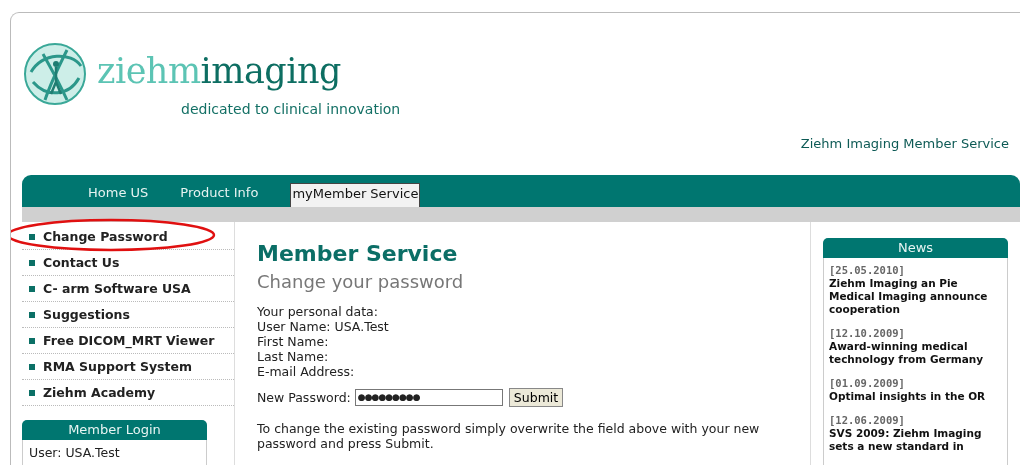 The image size is (1020, 465). What do you see at coordinates (81, 262) in the screenshot?
I see `sidebar-link: Contact Us` at bounding box center [81, 262].